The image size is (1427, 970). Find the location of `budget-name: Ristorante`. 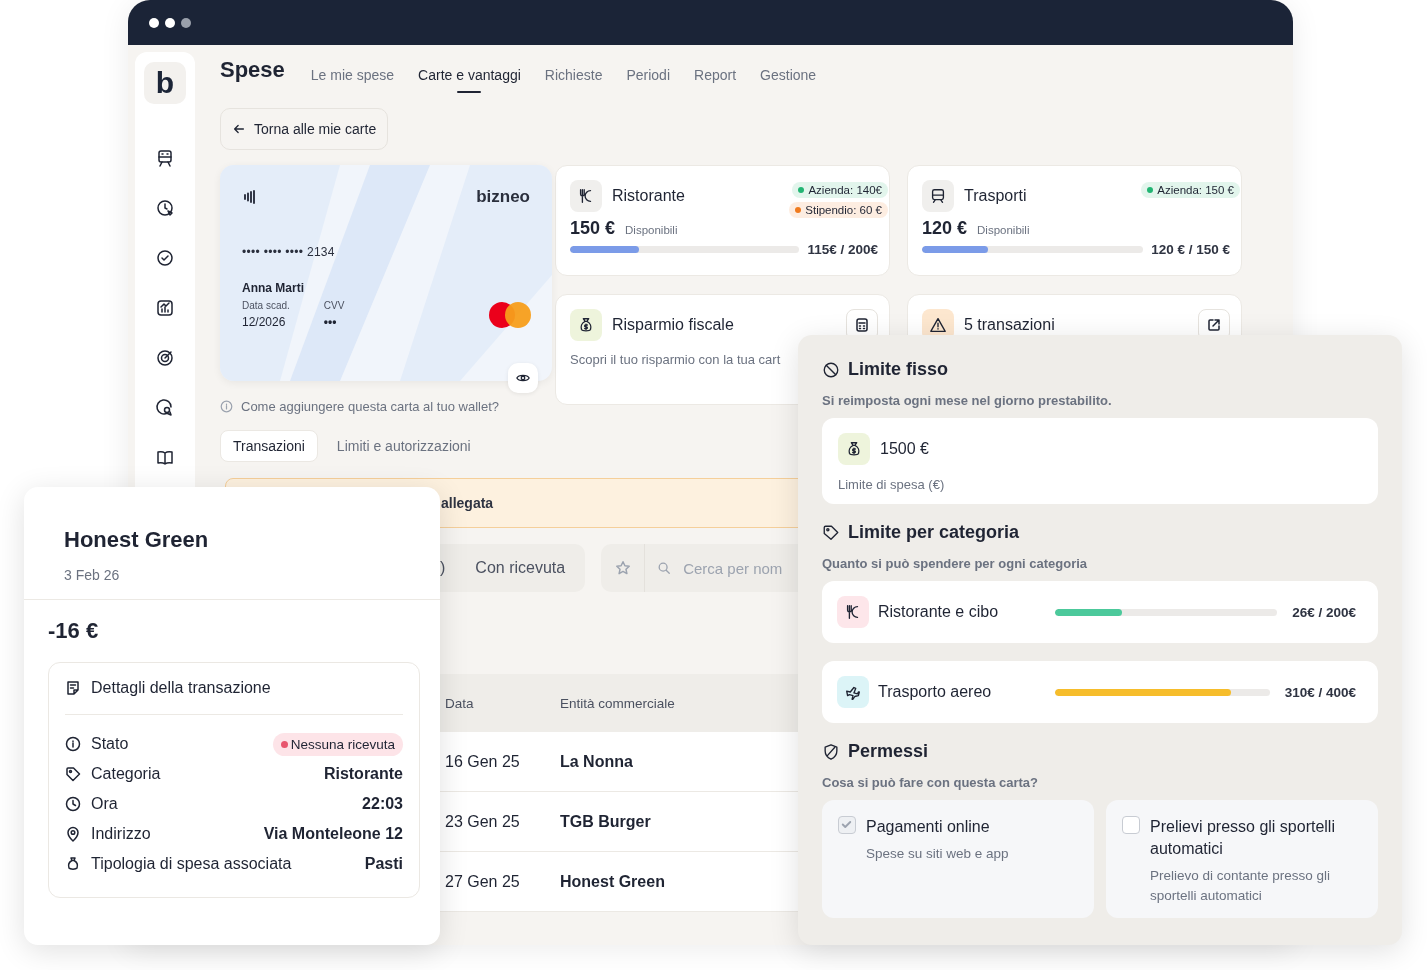

budget-name: Ristorante is located at coordinates (648, 196).